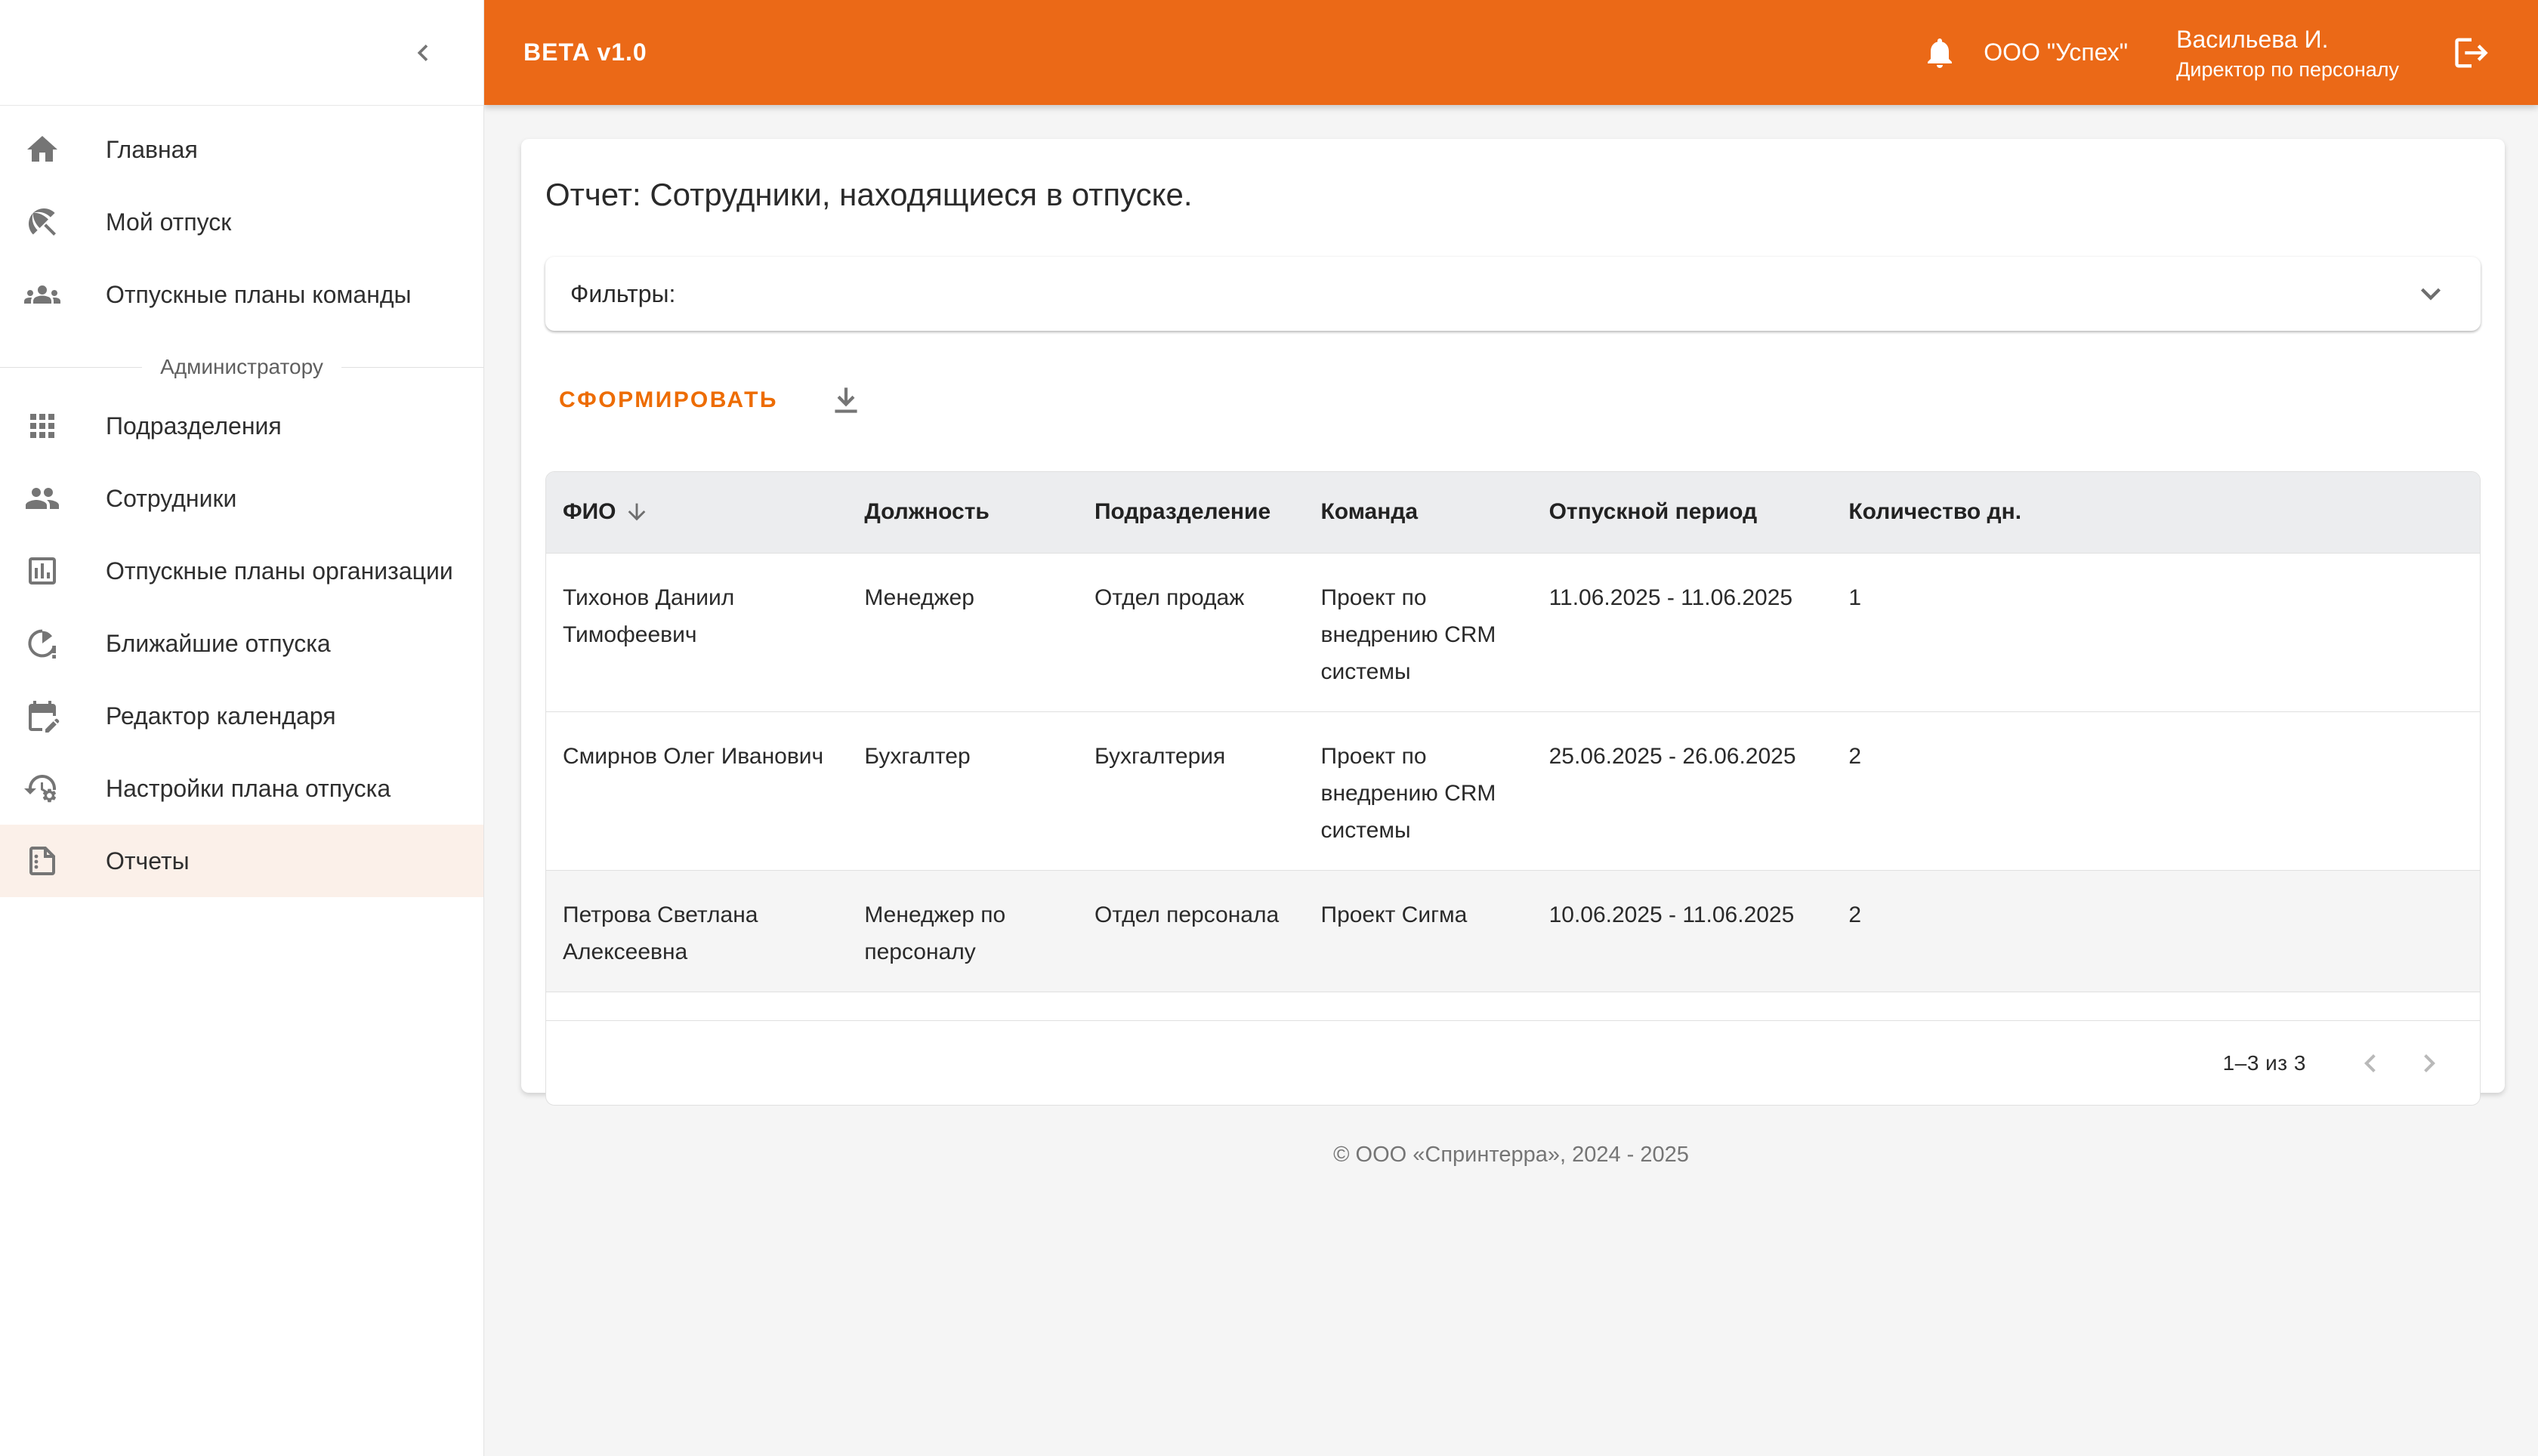  I want to click on copyright-text: © ООО «Спринтерра», 2024 - 2025, so click(1511, 1155).